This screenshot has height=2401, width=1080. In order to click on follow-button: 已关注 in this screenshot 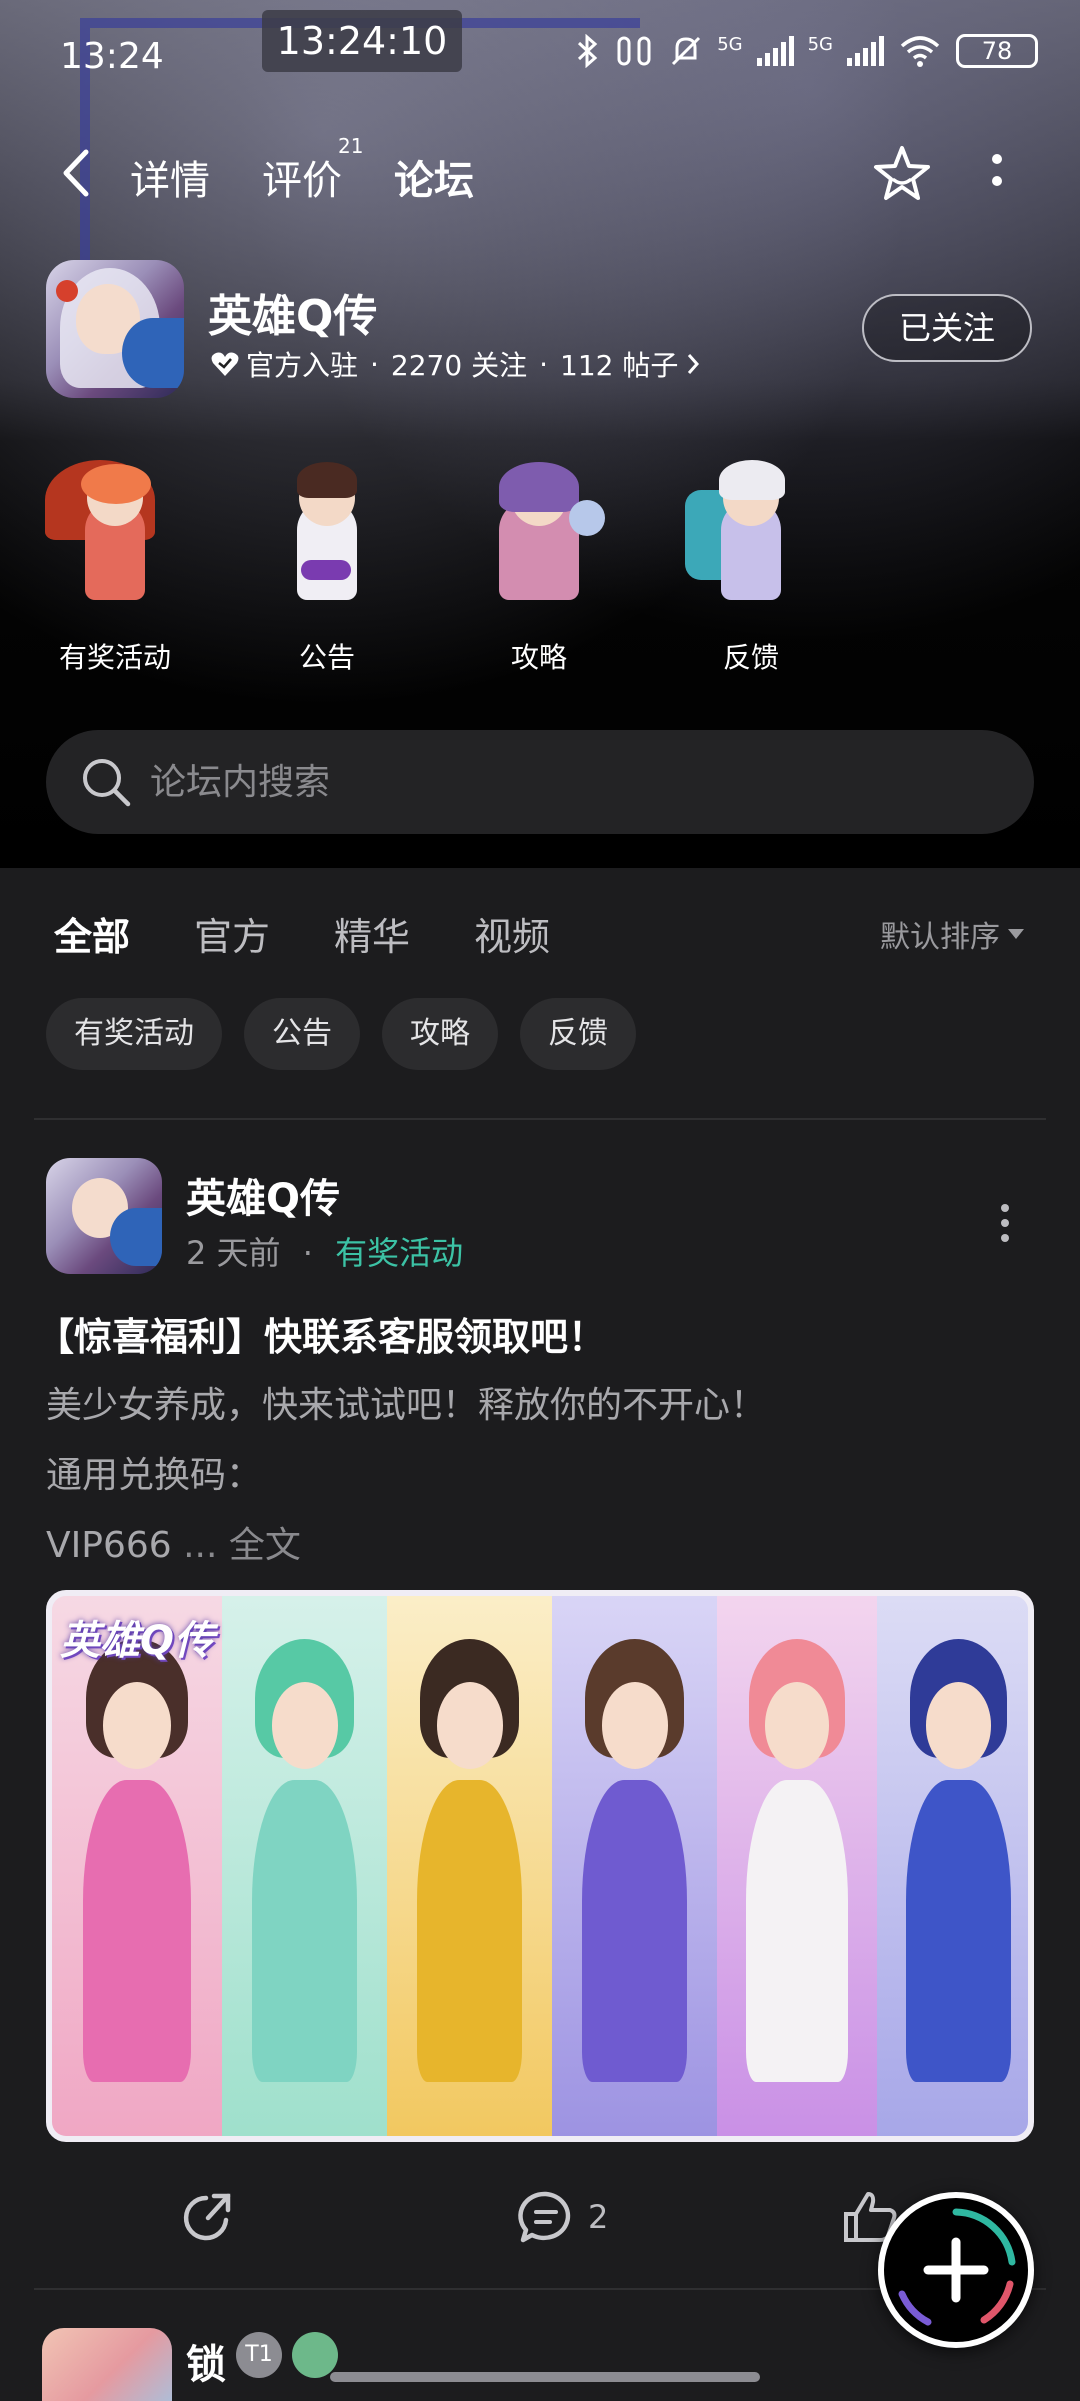, I will do `click(947, 328)`.